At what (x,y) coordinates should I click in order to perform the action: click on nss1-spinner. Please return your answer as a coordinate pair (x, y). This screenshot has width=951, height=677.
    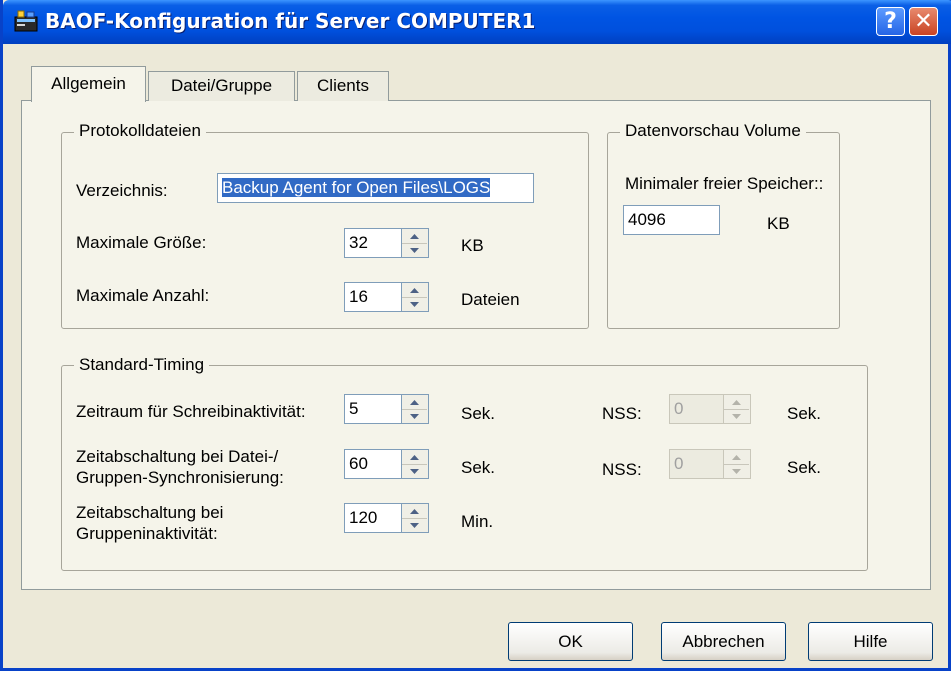
    Looking at the image, I should click on (737, 409).